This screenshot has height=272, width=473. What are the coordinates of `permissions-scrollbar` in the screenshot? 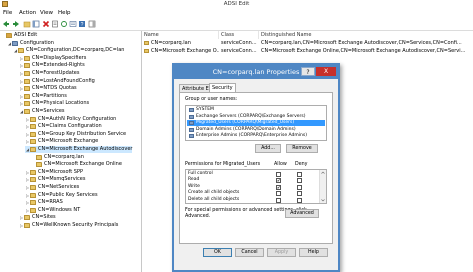 It's located at (322, 186).